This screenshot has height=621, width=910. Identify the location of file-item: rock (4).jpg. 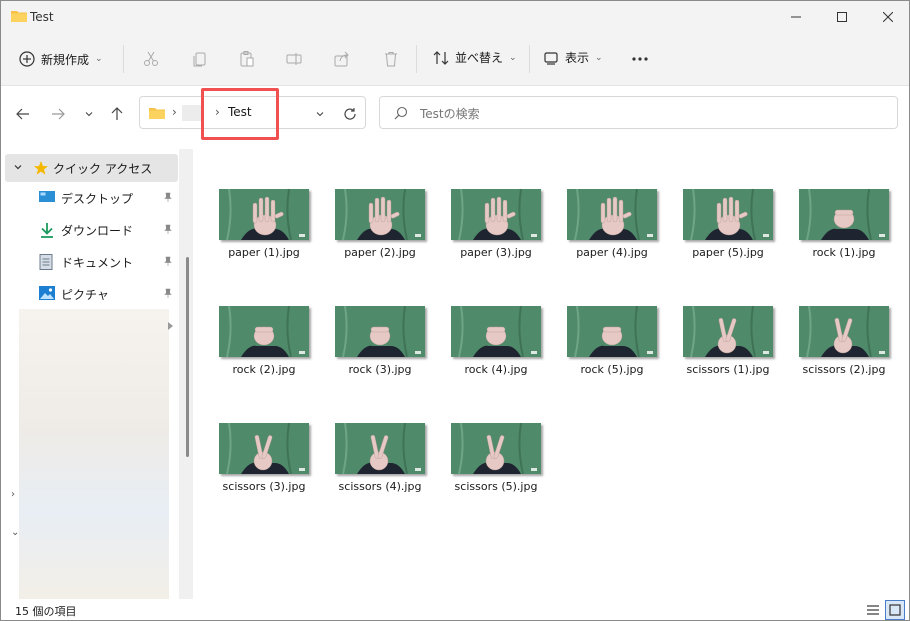
(493, 350).